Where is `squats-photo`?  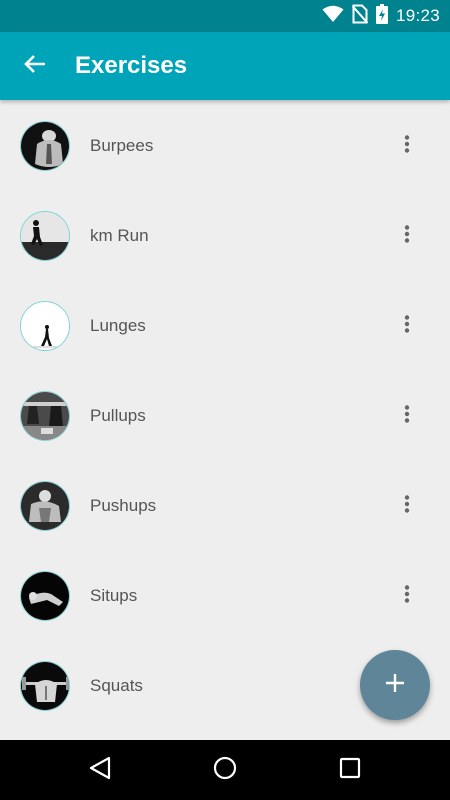 squats-photo is located at coordinates (45, 686).